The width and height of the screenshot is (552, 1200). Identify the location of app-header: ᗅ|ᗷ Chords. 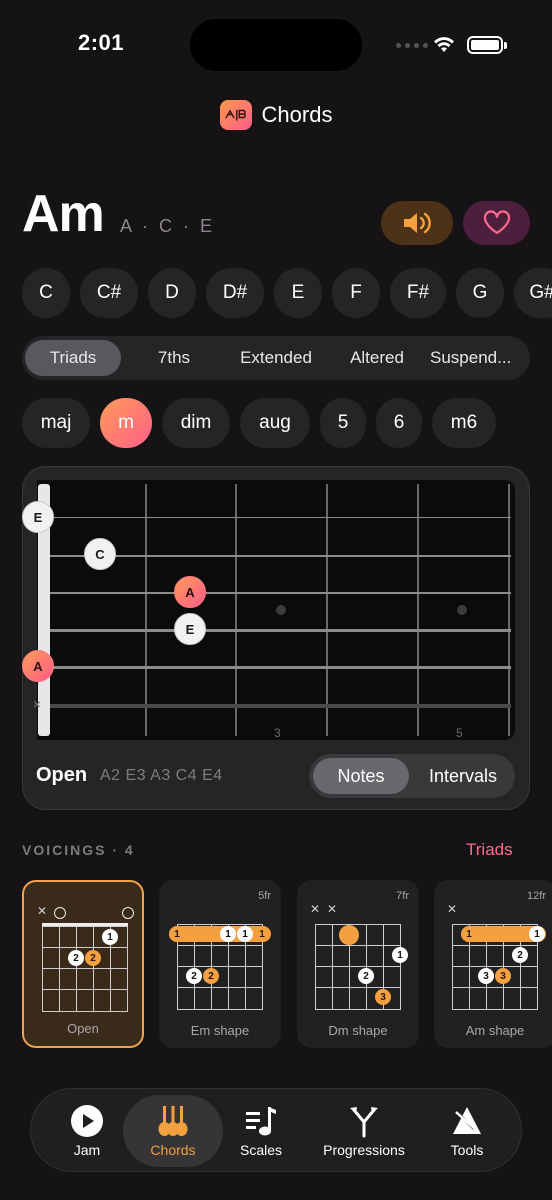
(276, 115).